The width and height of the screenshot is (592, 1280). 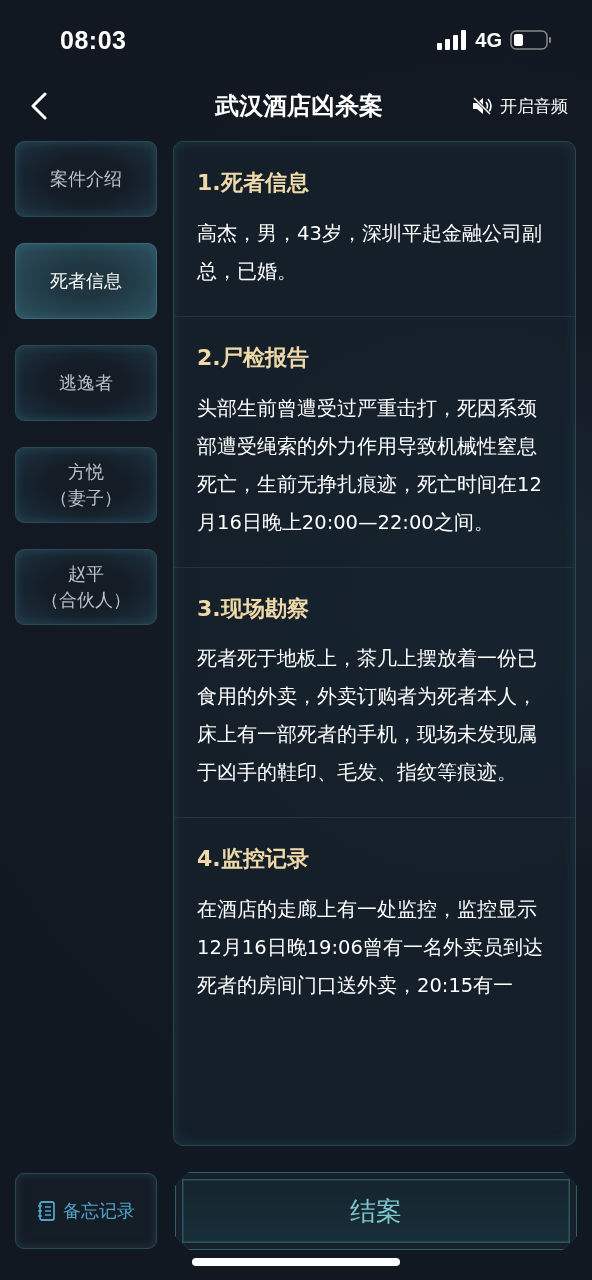 What do you see at coordinates (370, 948) in the screenshot?
I see `section-body: 在酒店的走廊上有一处监控，监控显示12月16日晚19:06曾有一名外卖员到达死者的房间门口送外卖，20:15有一` at bounding box center [370, 948].